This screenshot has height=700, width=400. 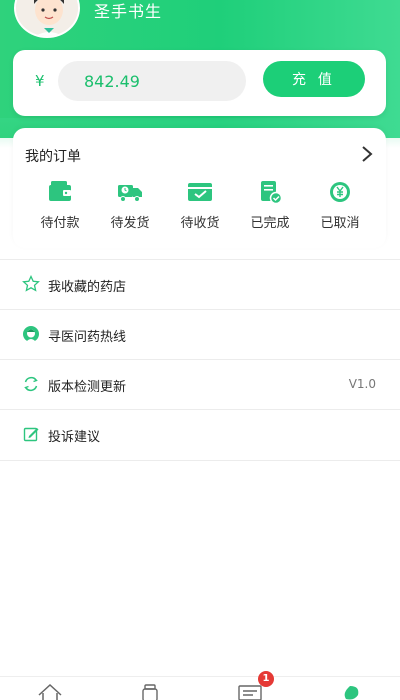 What do you see at coordinates (130, 223) in the screenshot?
I see `order-label: 待发货` at bounding box center [130, 223].